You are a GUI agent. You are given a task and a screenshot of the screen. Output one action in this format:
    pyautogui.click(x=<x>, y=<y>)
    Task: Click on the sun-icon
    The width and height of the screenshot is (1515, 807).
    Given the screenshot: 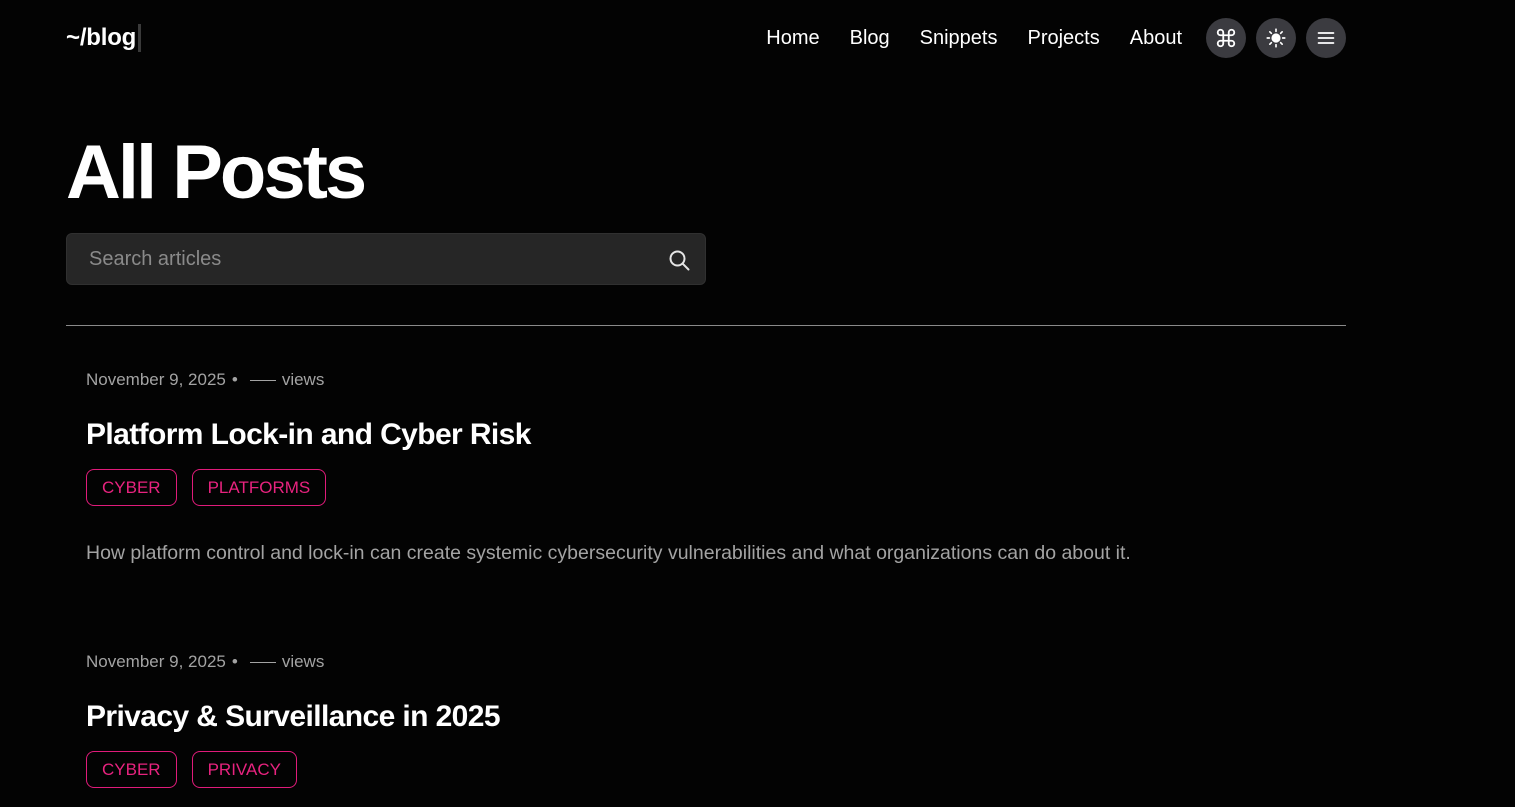 What is the action you would take?
    pyautogui.click(x=1276, y=38)
    